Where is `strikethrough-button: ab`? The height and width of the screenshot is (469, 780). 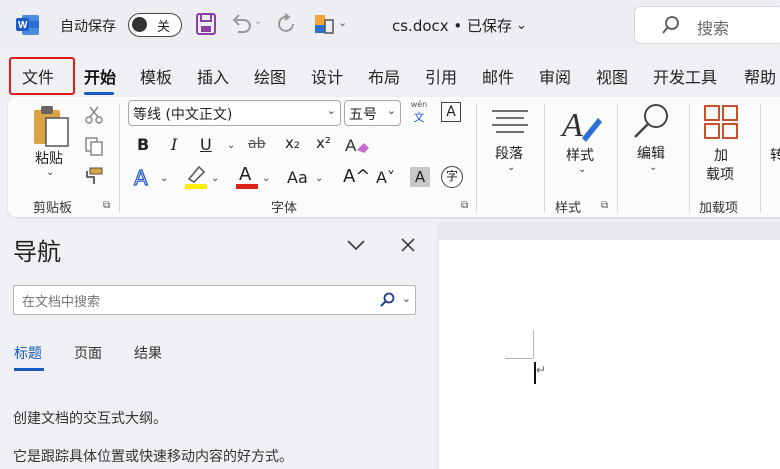
strikethrough-button: ab is located at coordinates (256, 144).